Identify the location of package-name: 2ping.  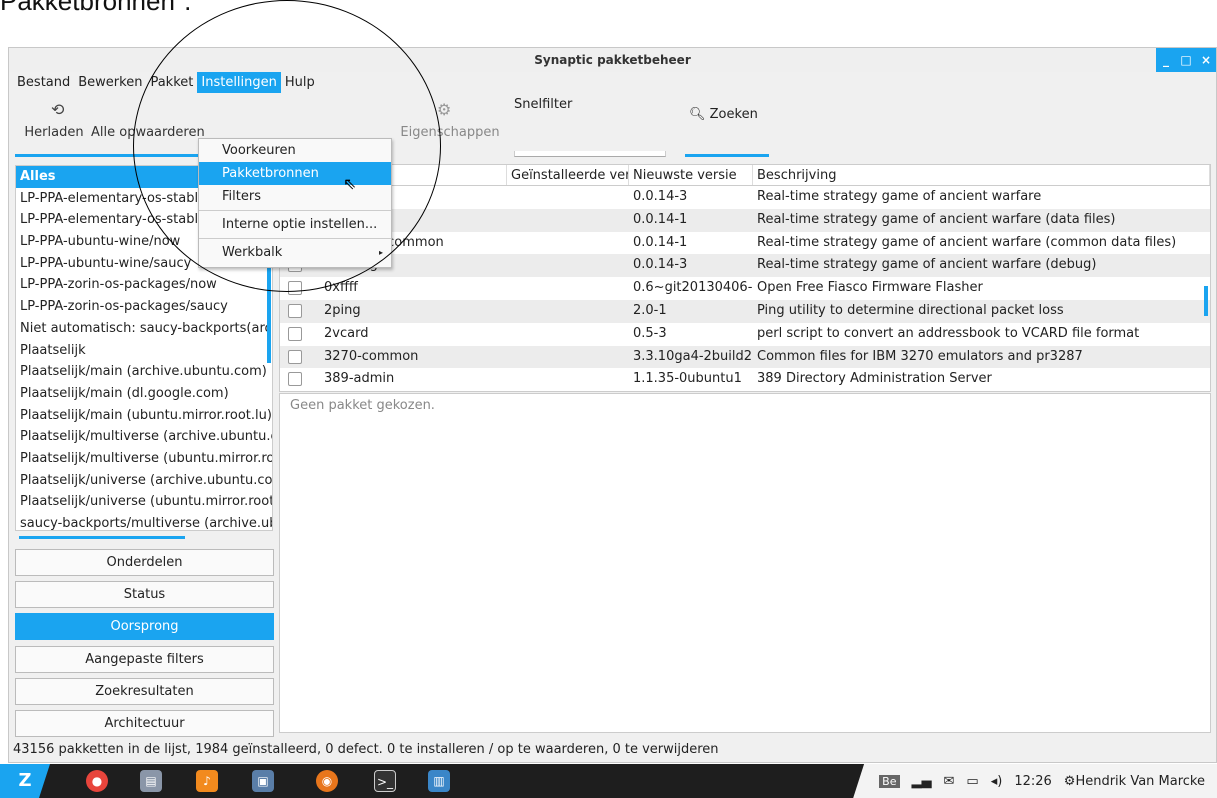
(342, 310).